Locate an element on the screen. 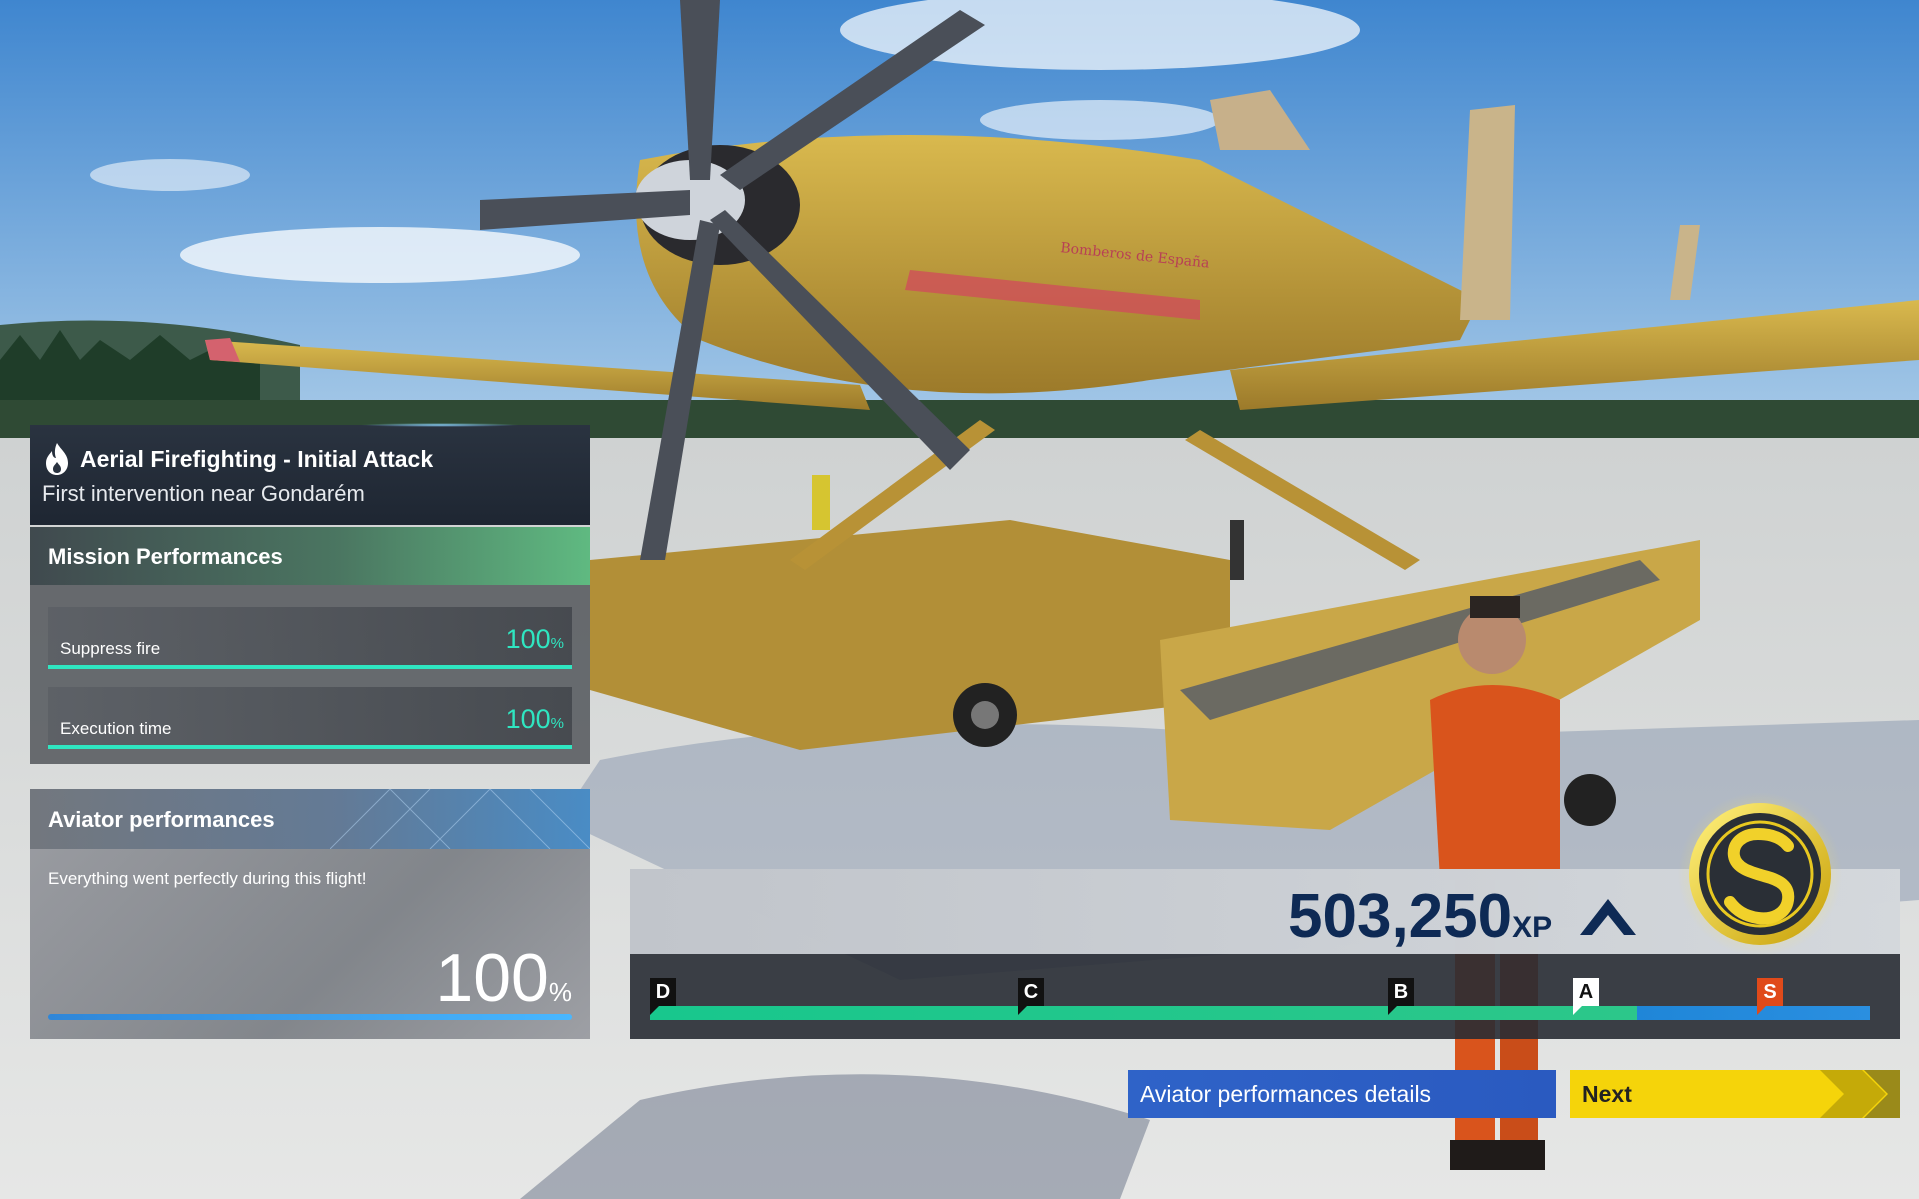 This screenshot has width=1919, height=1199. rank-progress-fill-bonus is located at coordinates (1753, 1013).